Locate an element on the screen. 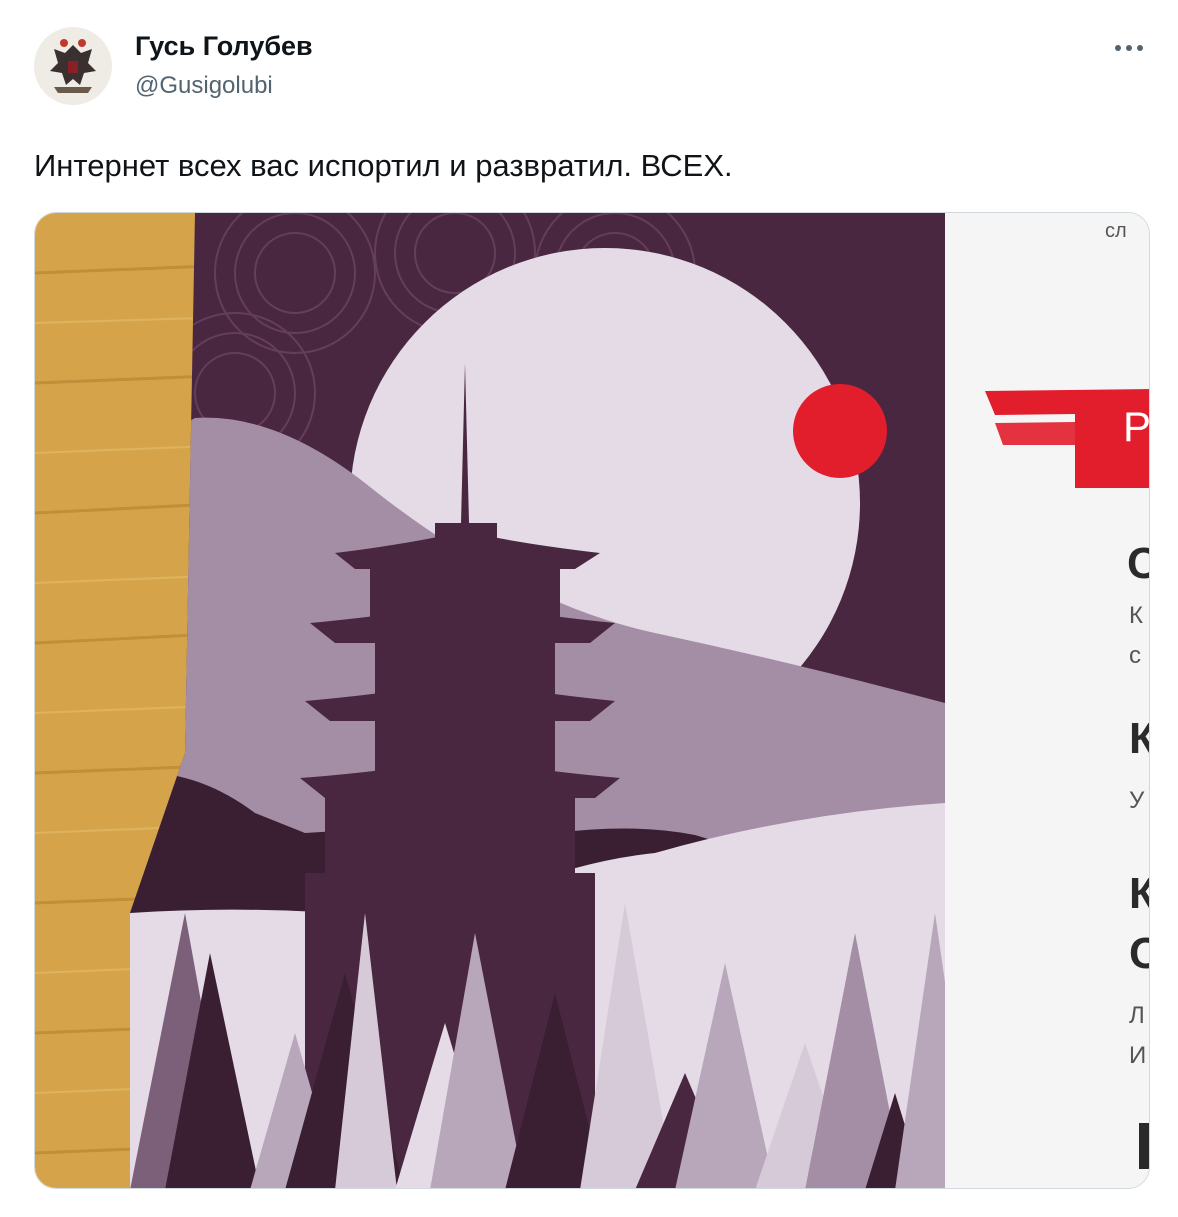  brochure-text-4: К is located at coordinates (1139, 738).